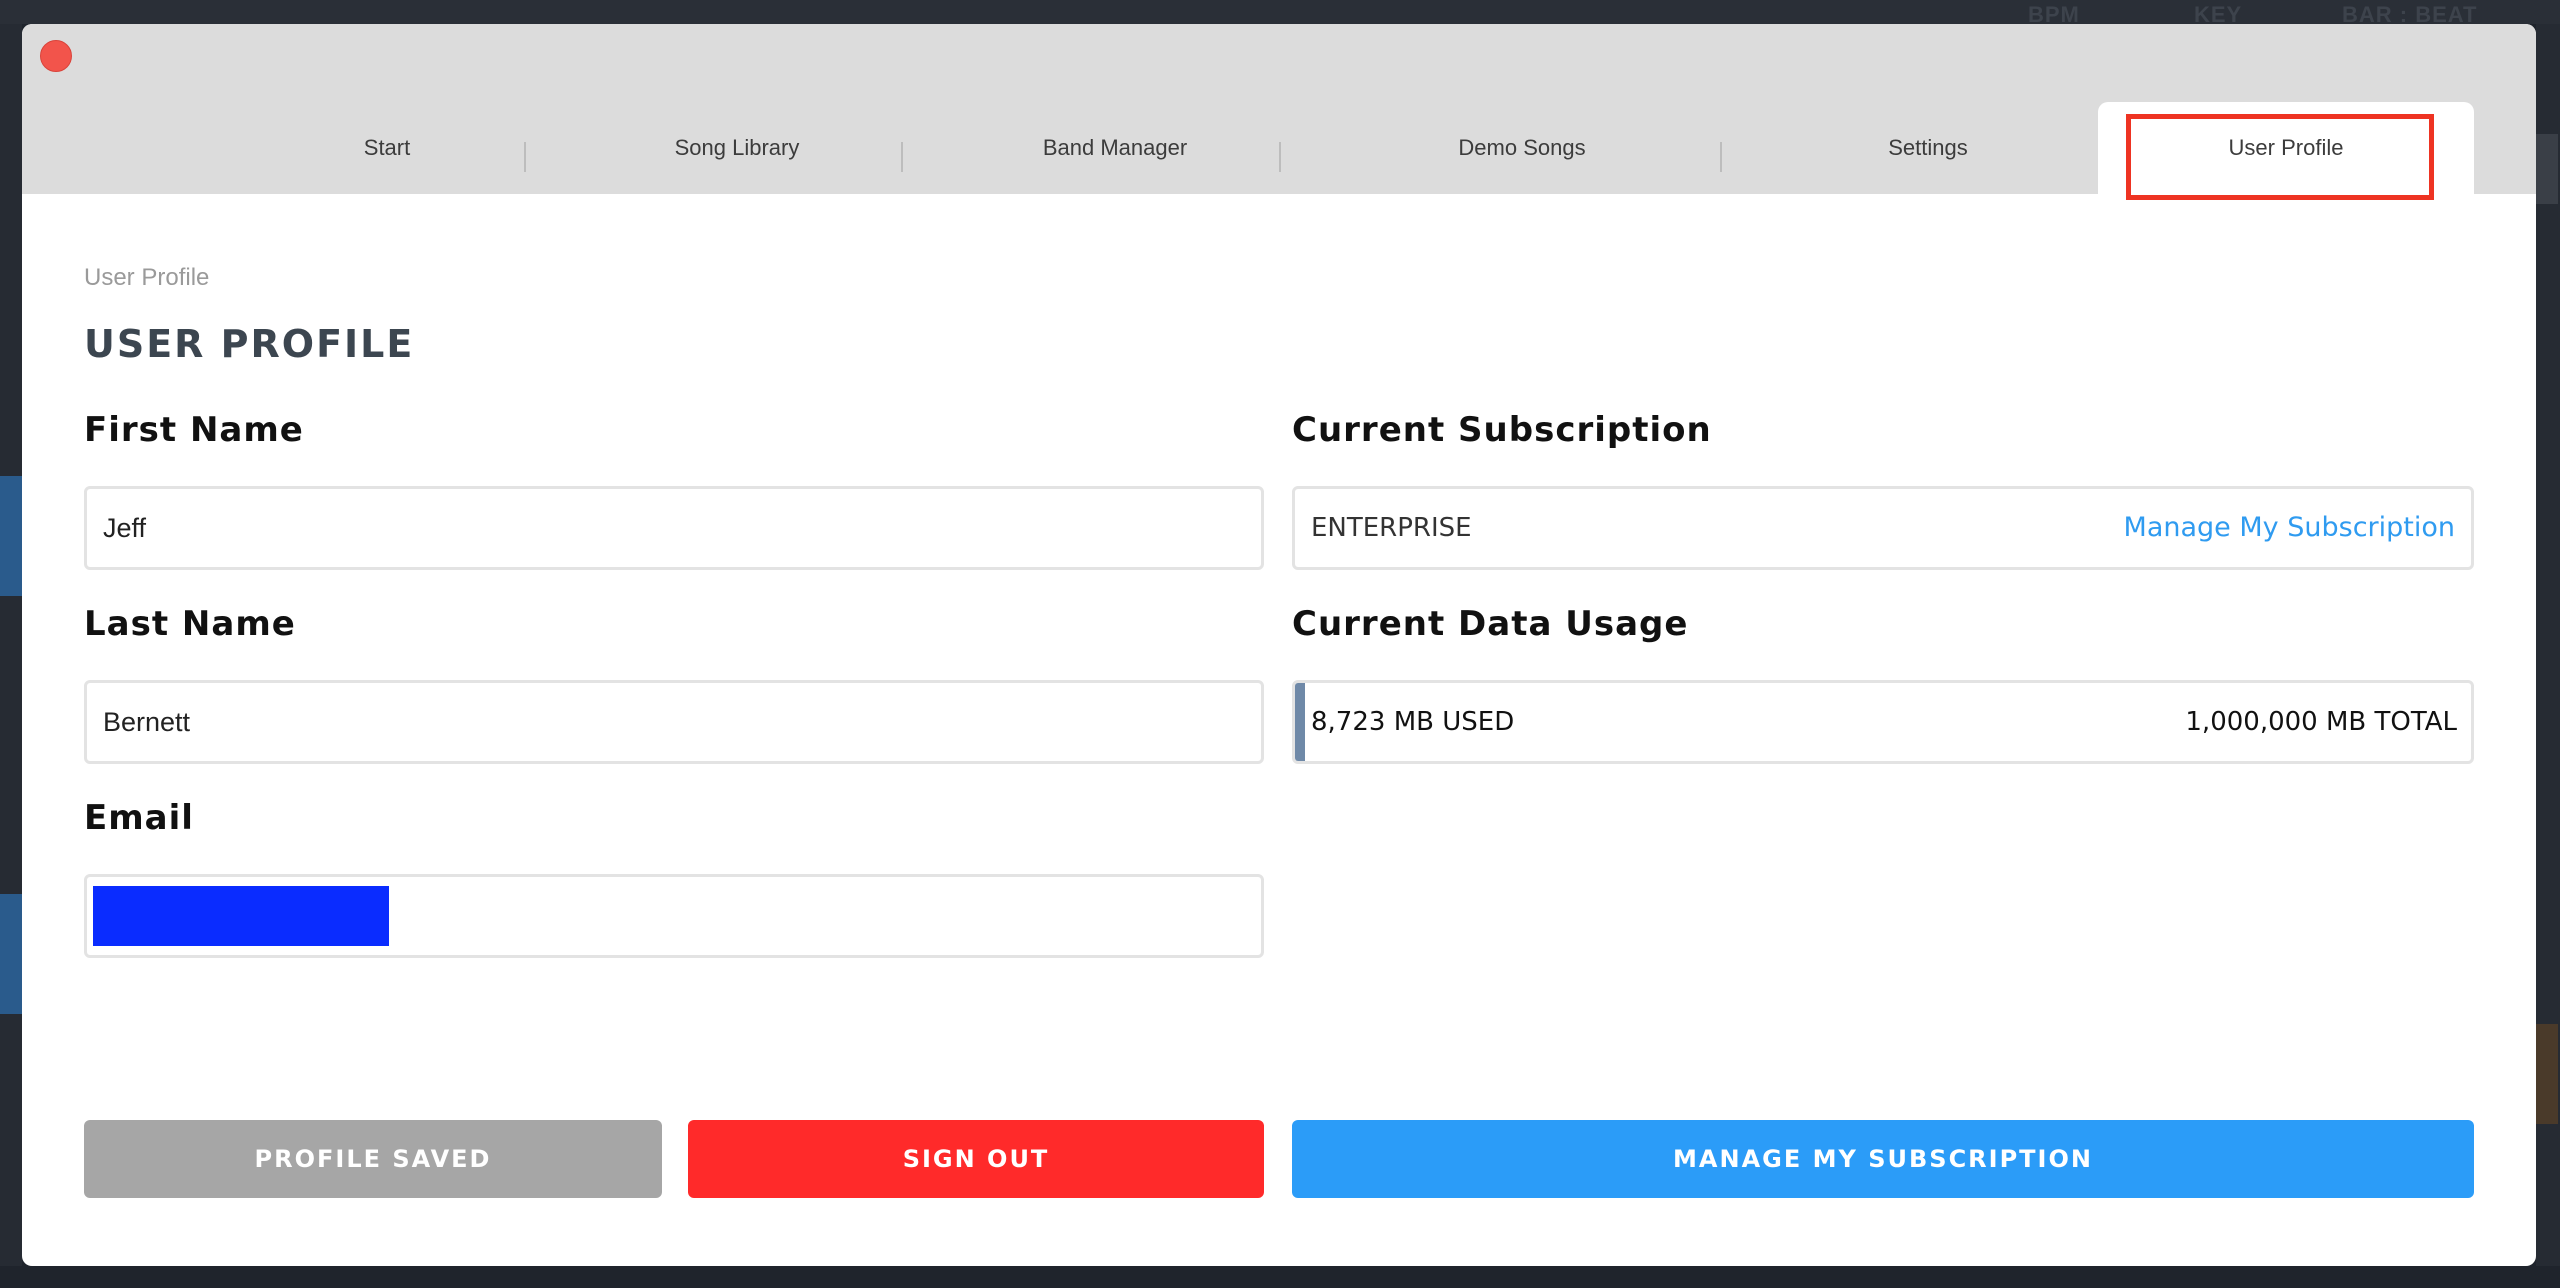 This screenshot has height=1288, width=2560. I want to click on data-usage-bar: 8,723 MB USED 1,000,000 MB TOTAL, so click(1883, 722).